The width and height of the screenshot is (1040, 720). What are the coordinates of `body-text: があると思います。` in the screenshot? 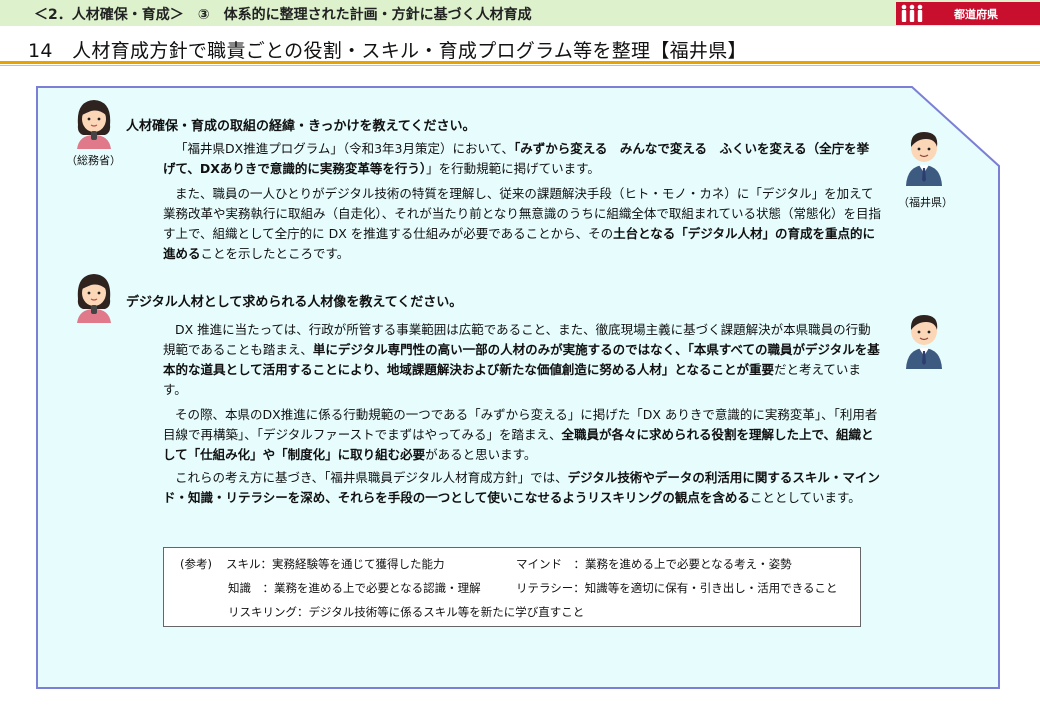 It's located at (481, 454).